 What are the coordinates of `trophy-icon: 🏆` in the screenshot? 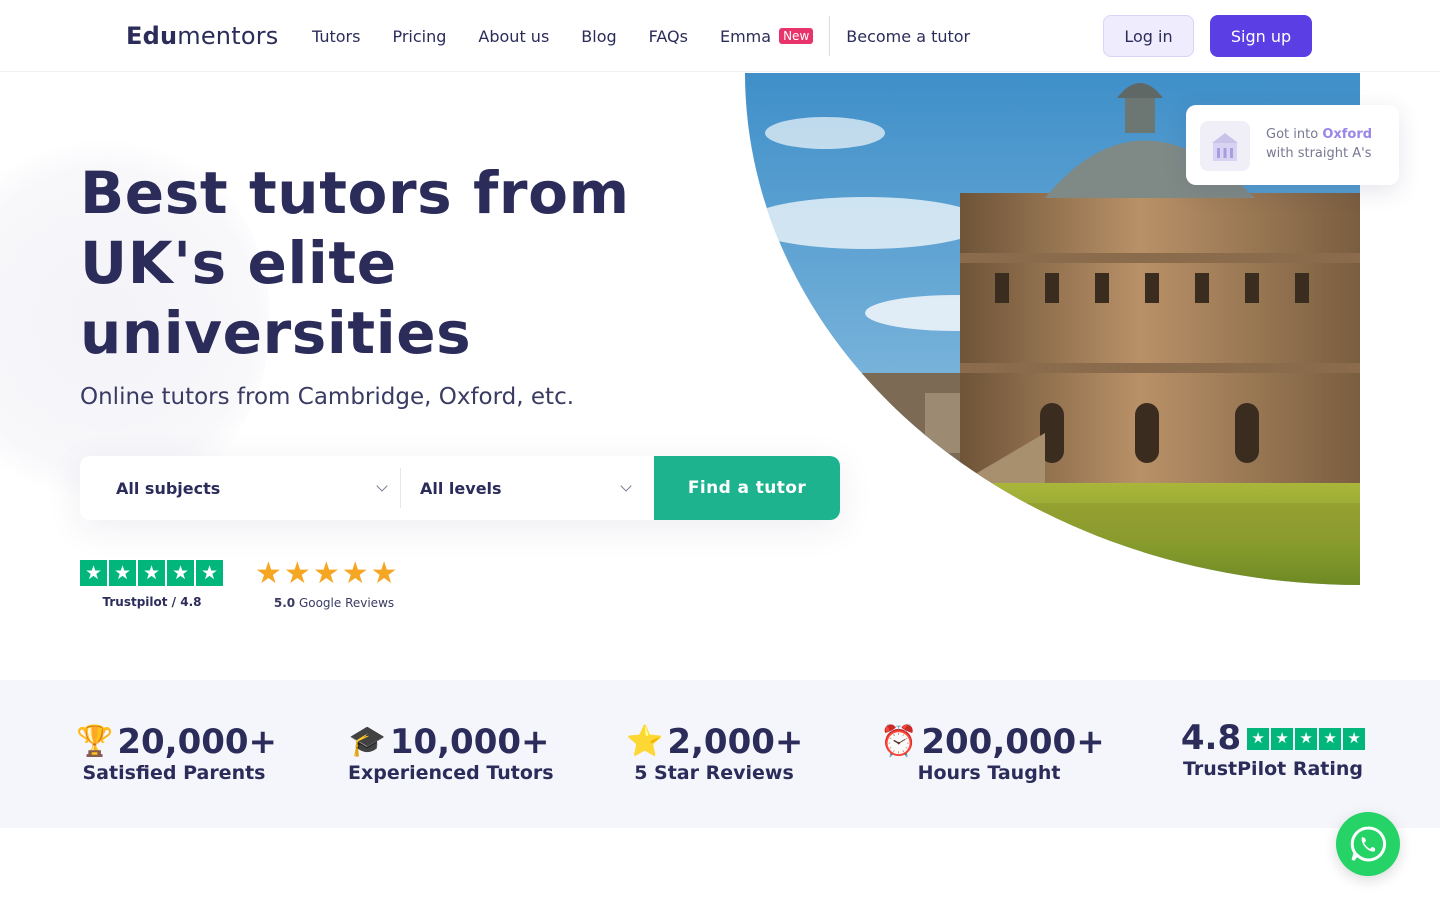 It's located at (95, 741).